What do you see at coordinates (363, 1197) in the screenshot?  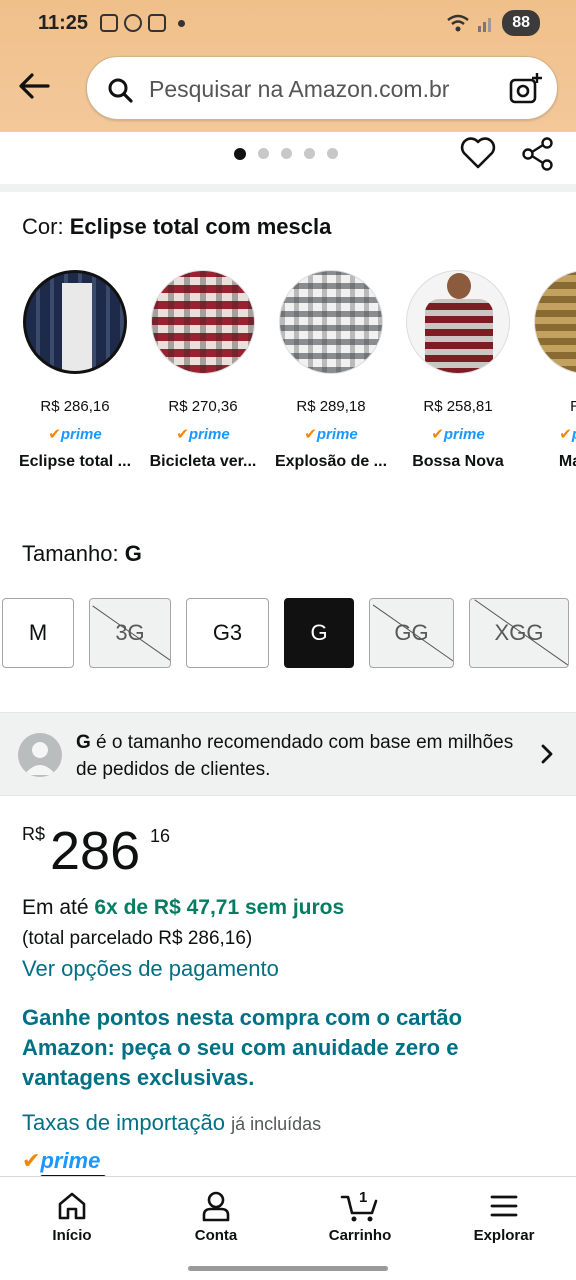 I see `cart-count-badge: 1` at bounding box center [363, 1197].